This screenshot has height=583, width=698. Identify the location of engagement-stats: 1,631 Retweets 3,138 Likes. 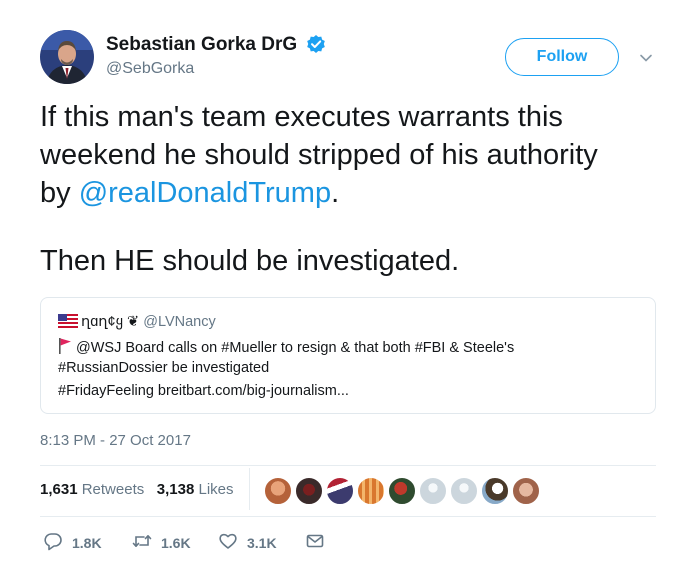
(137, 489).